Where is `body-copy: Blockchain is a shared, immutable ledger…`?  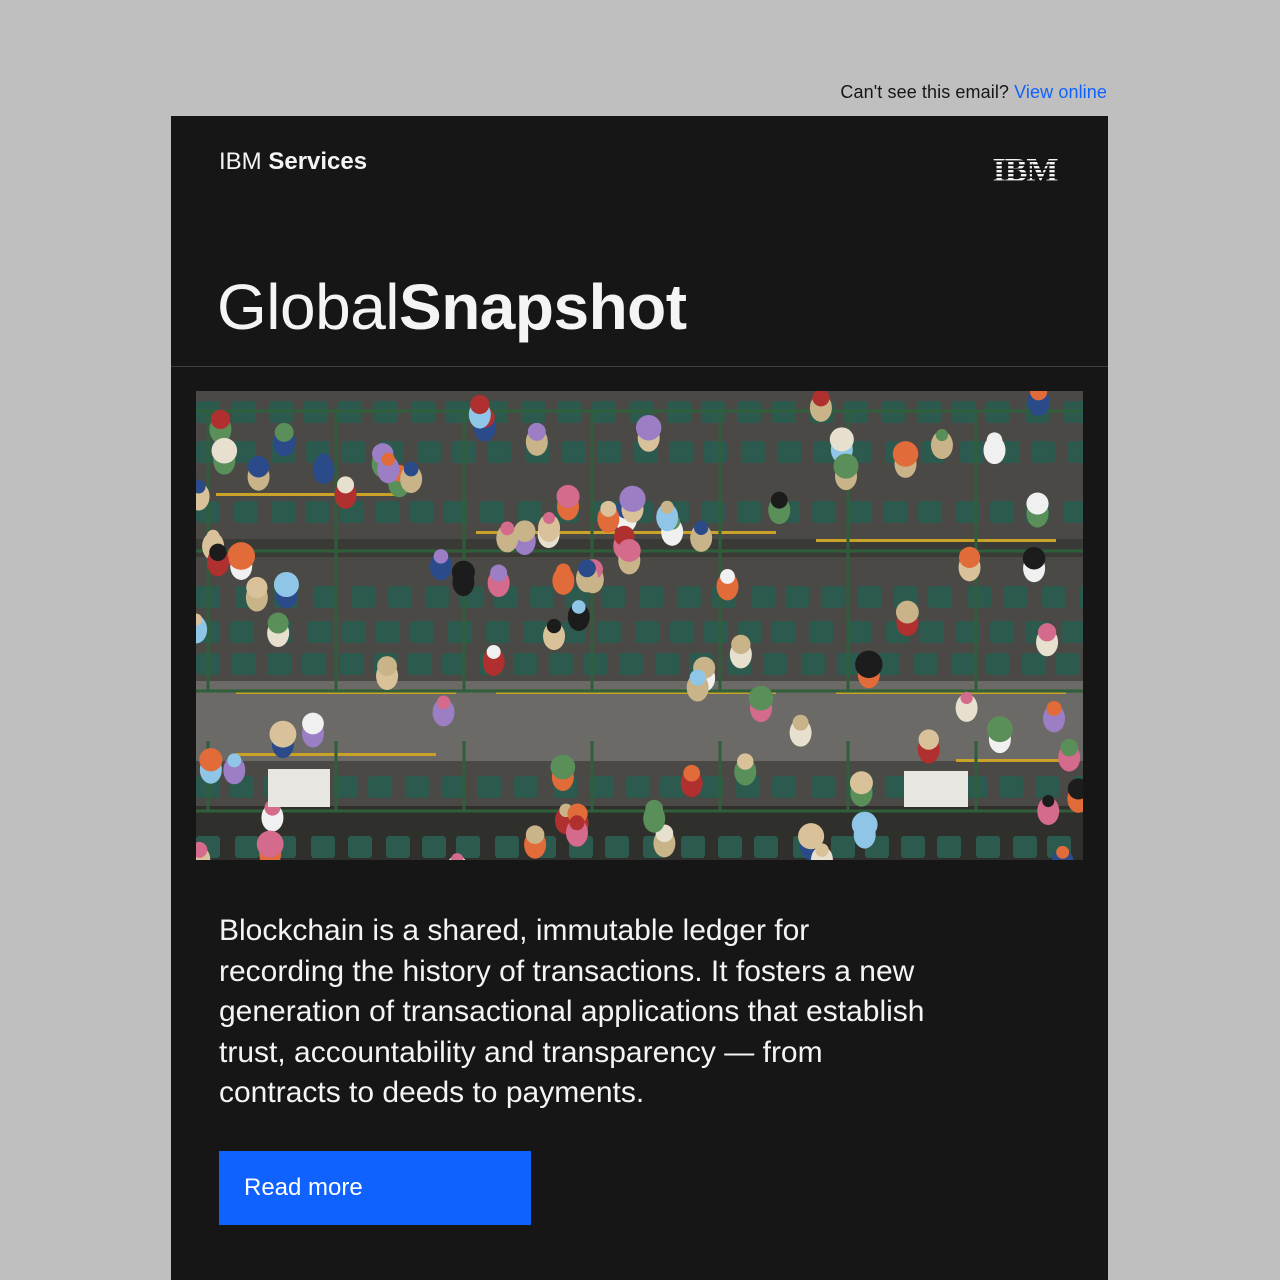
body-copy: Blockchain is a shared, immutable ledger… is located at coordinates (572, 1011).